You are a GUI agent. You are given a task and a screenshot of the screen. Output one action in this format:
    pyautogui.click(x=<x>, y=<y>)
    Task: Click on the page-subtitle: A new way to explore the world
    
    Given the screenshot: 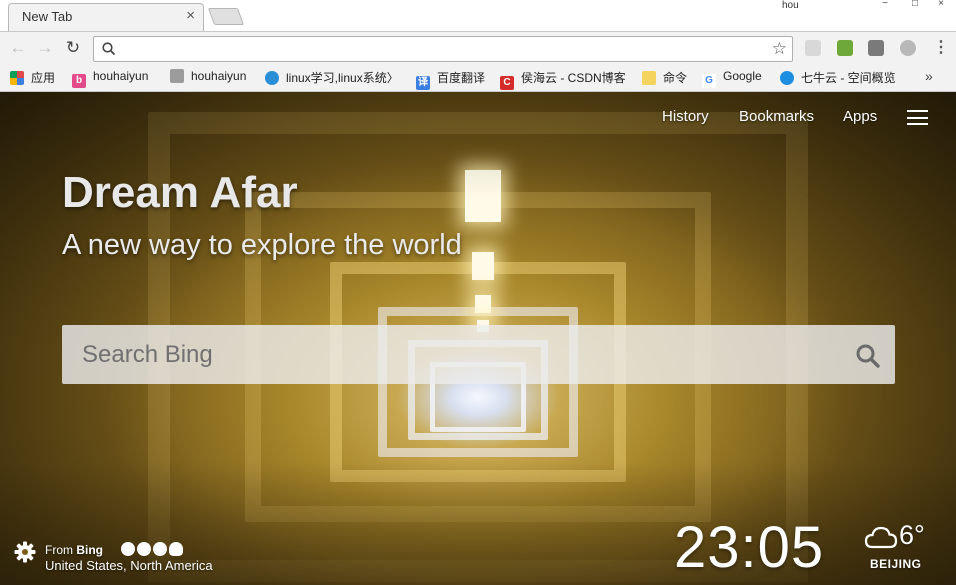 What is the action you would take?
    pyautogui.click(x=262, y=245)
    